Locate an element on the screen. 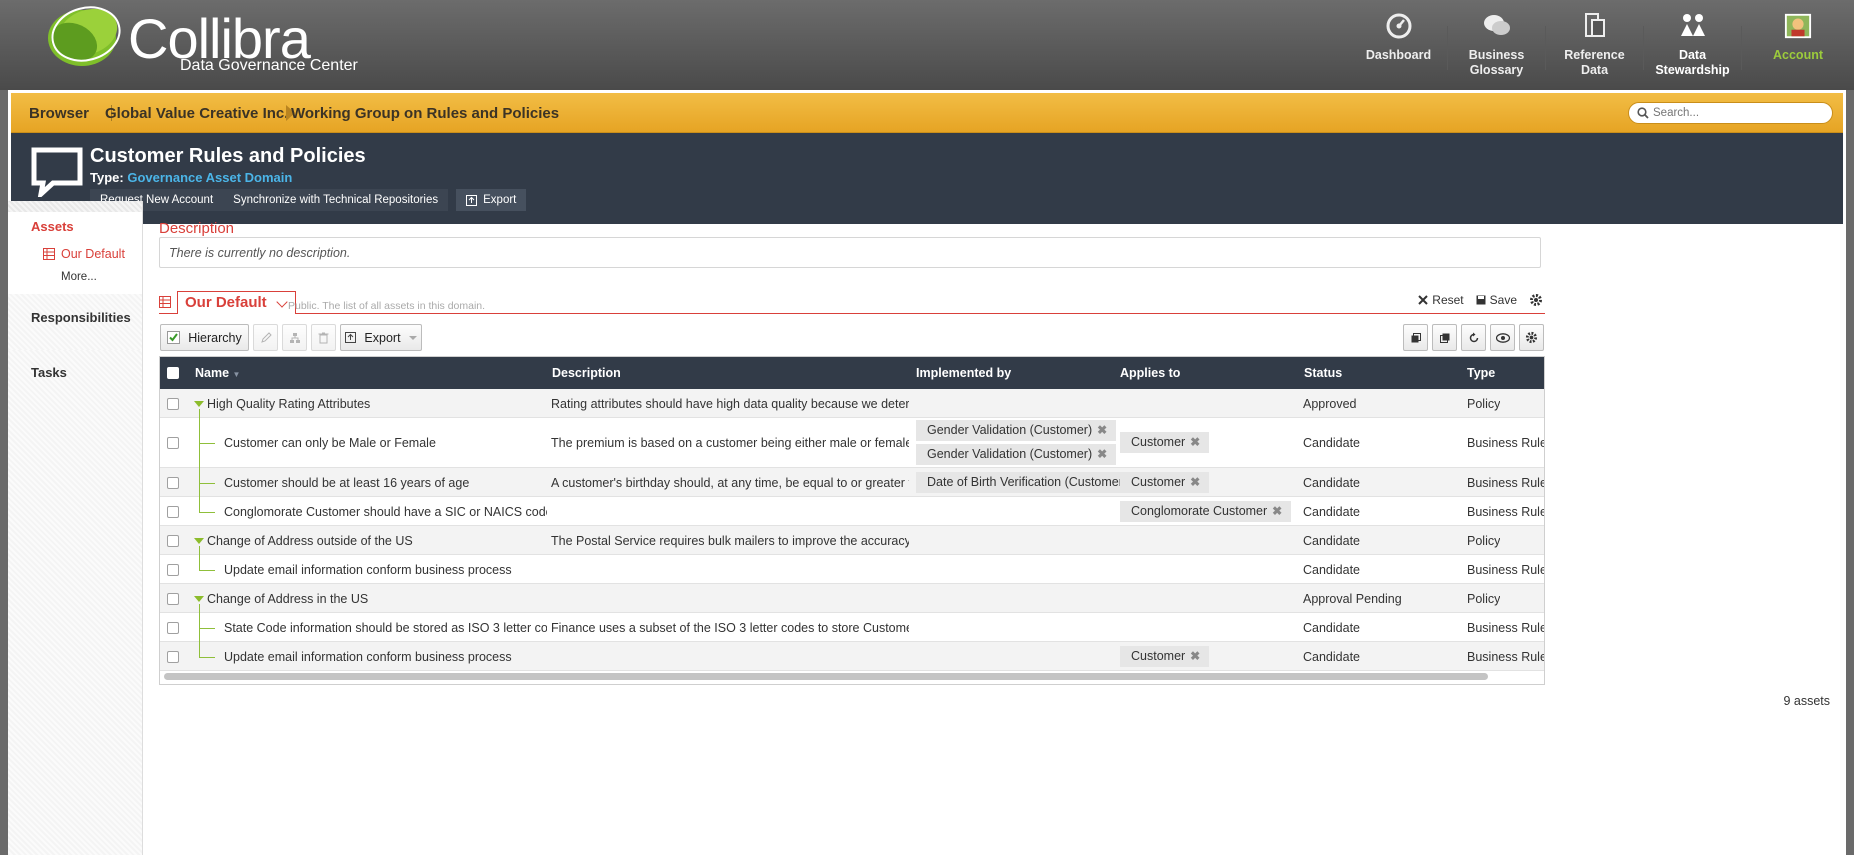  nav-dashboard: Dashboard is located at coordinates (1398, 45).